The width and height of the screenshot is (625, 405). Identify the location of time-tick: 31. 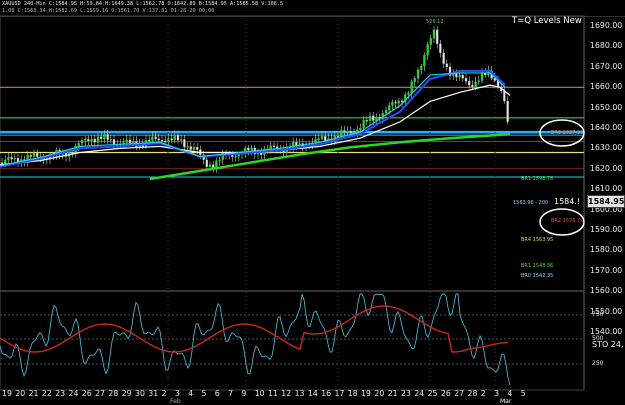
(153, 393).